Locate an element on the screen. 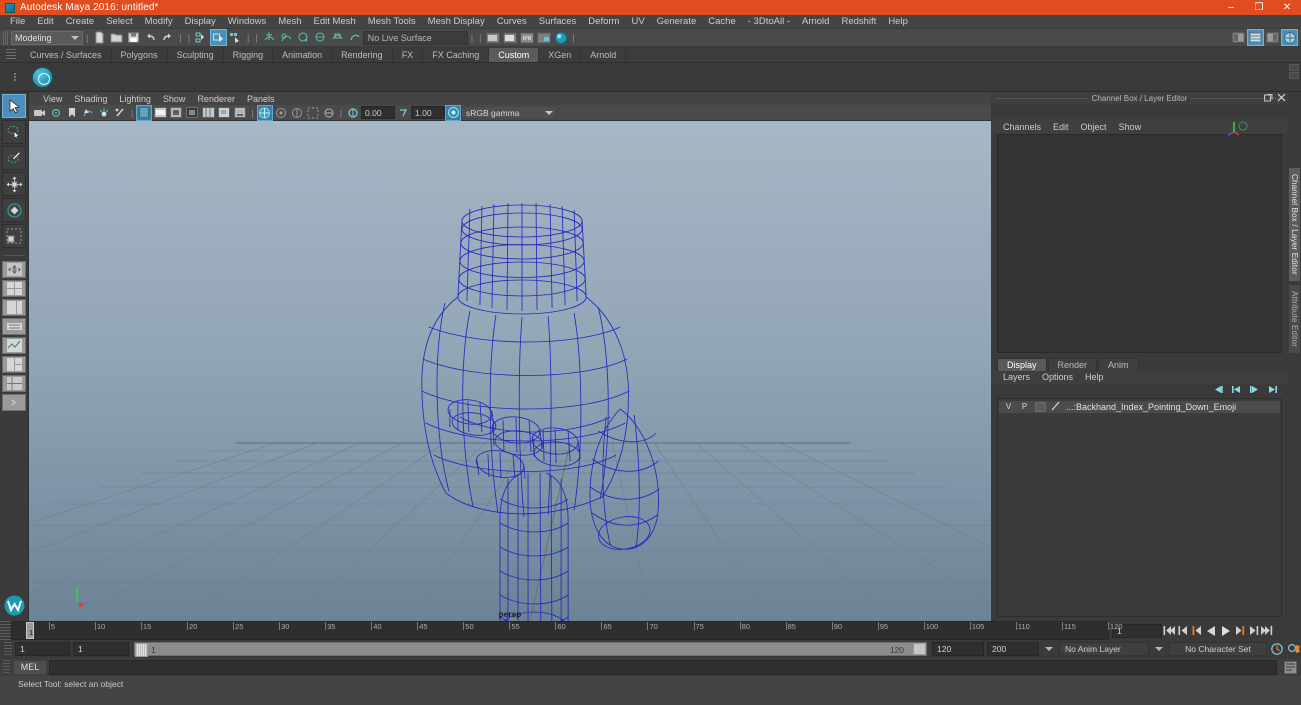  show-hide-channel-box-icon is located at coordinates (1289, 37).